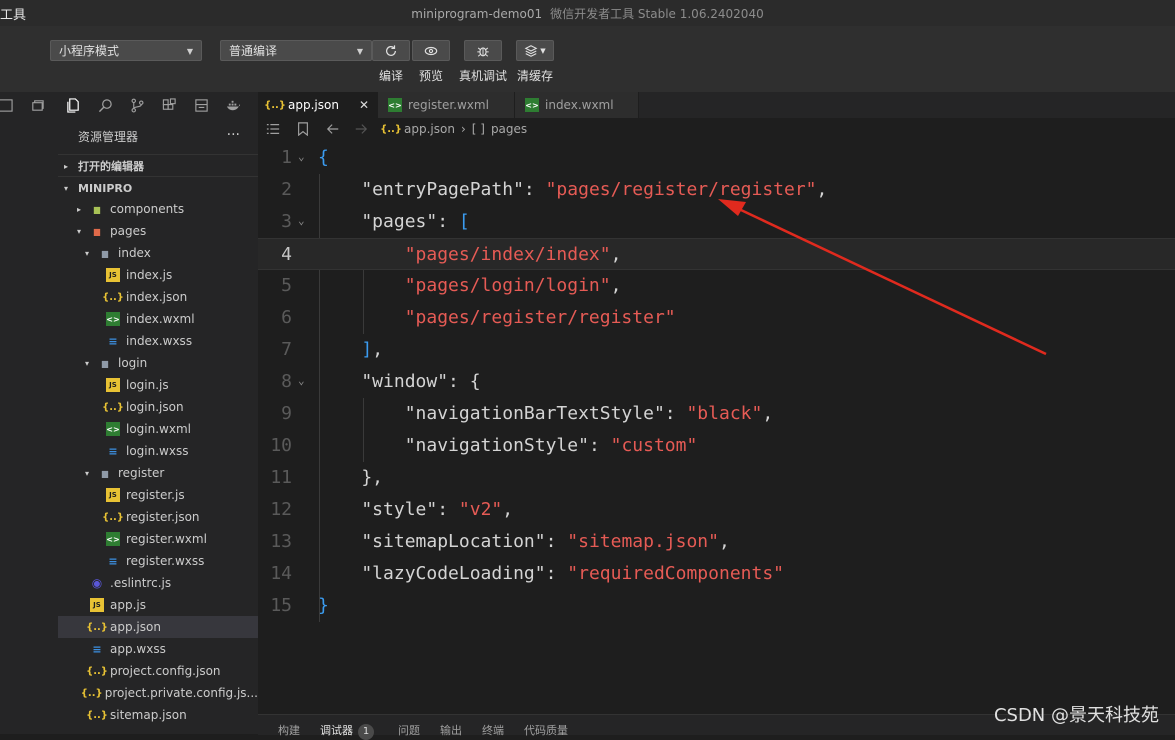 The width and height of the screenshot is (1175, 740). I want to click on more-actions-icon: ···, so click(233, 135).